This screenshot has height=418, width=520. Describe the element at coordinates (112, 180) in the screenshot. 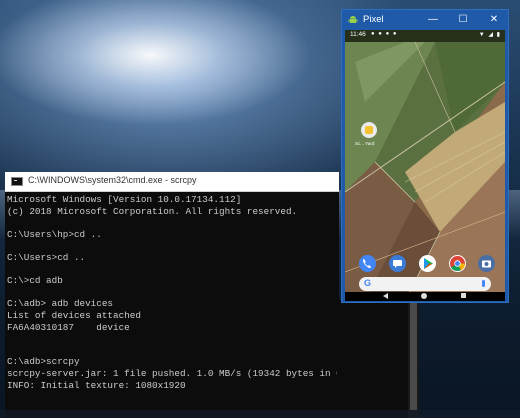

I see `cmd-window-title: C:\WINDOWS\system32\cmd.exe - scrcpy` at that location.